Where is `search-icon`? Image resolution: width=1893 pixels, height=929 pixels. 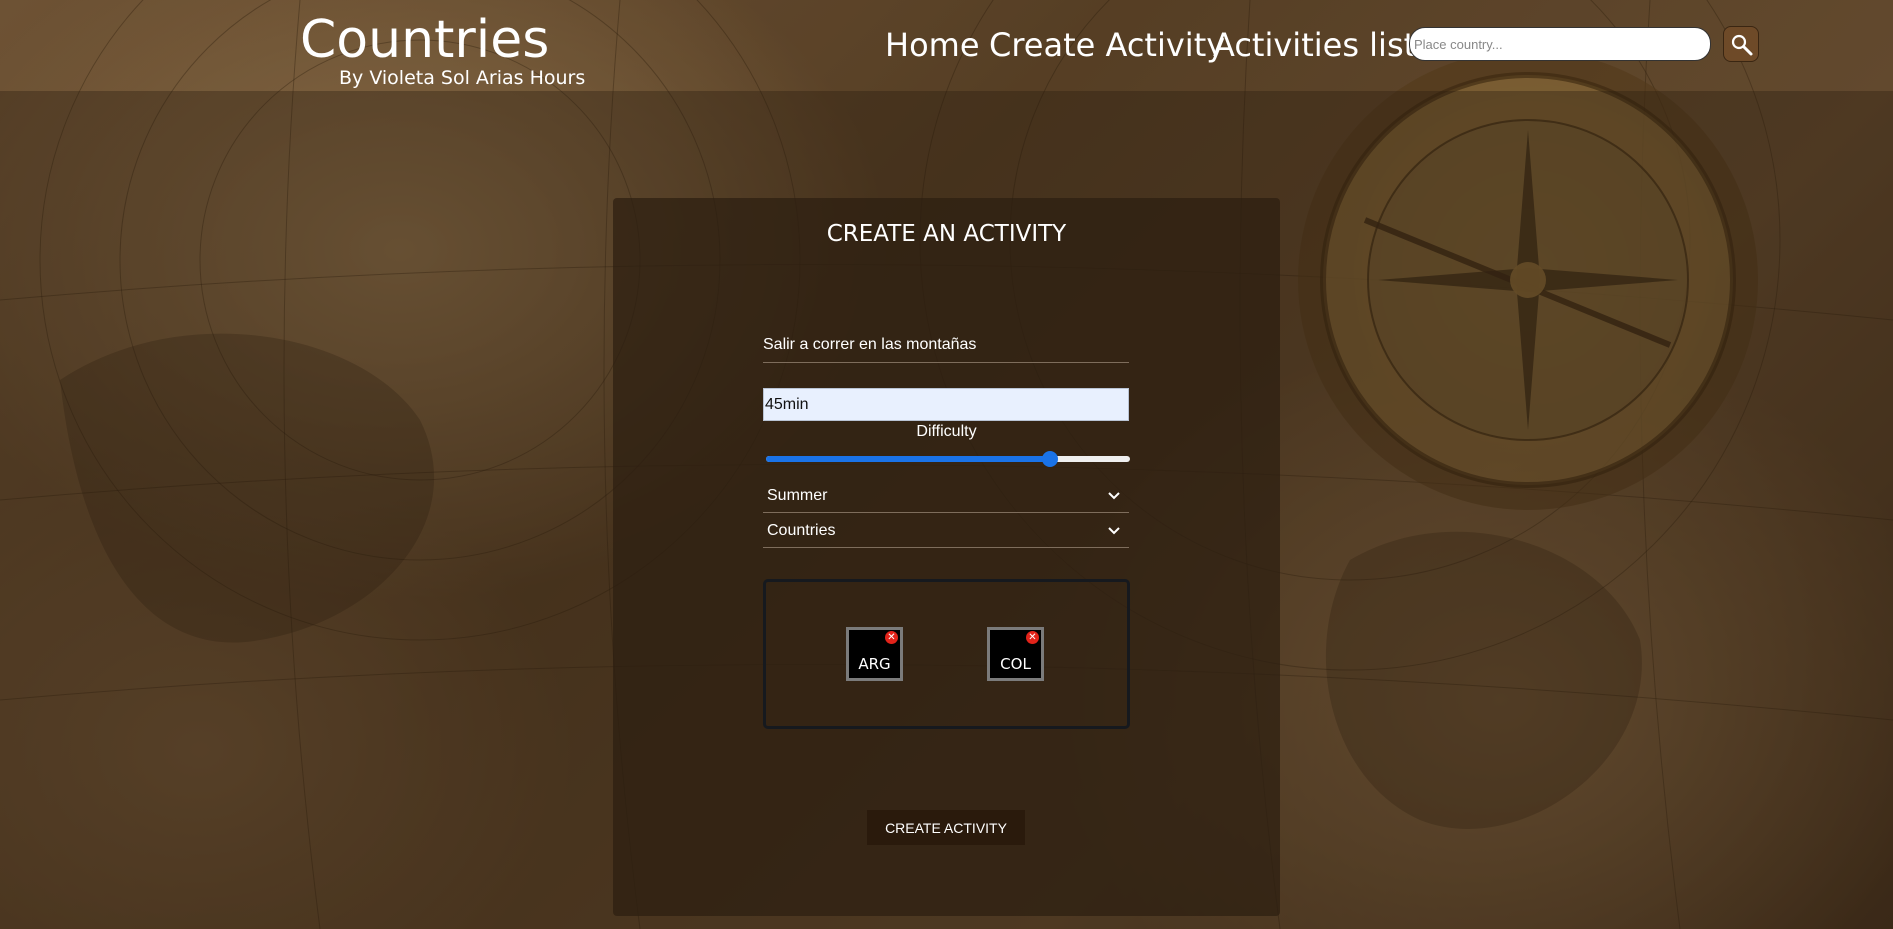
search-icon is located at coordinates (1742, 45).